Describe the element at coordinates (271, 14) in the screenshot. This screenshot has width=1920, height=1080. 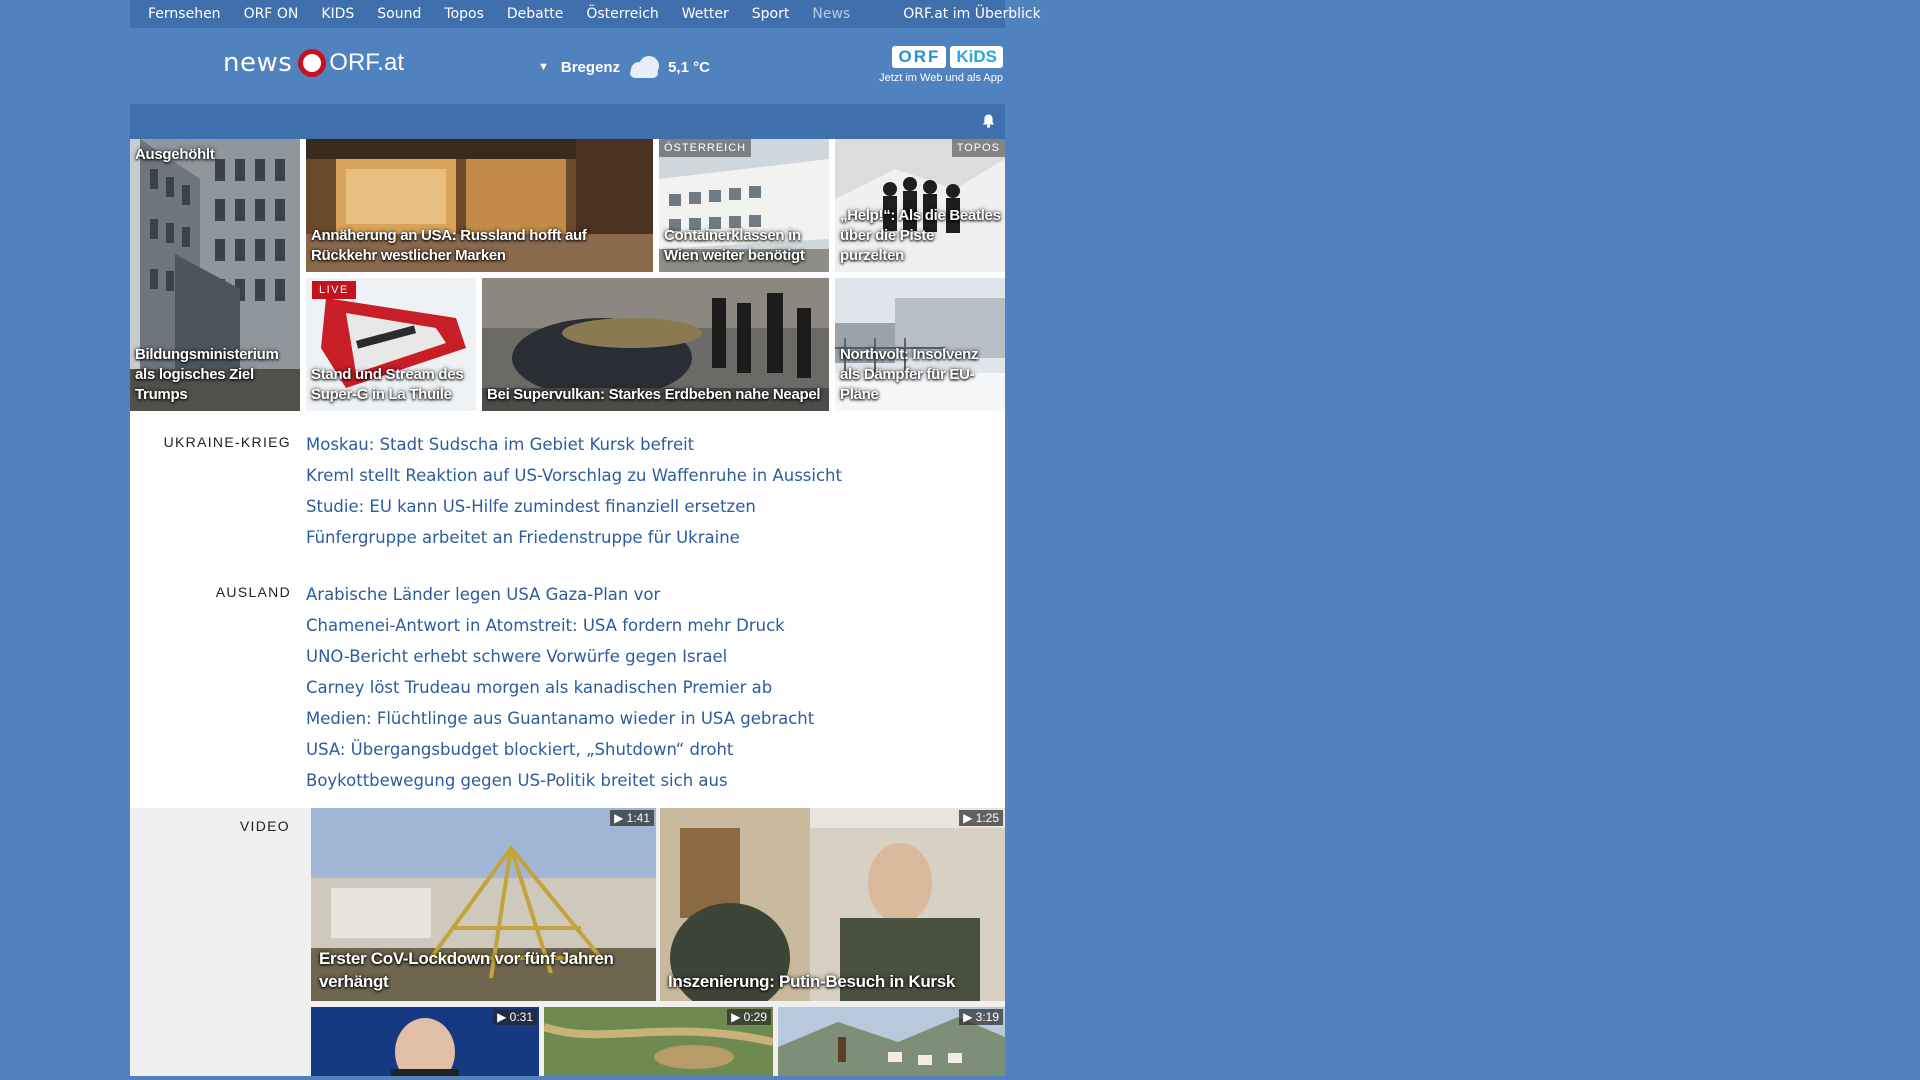
I see `nav-orf-on: ORF ON` at that location.